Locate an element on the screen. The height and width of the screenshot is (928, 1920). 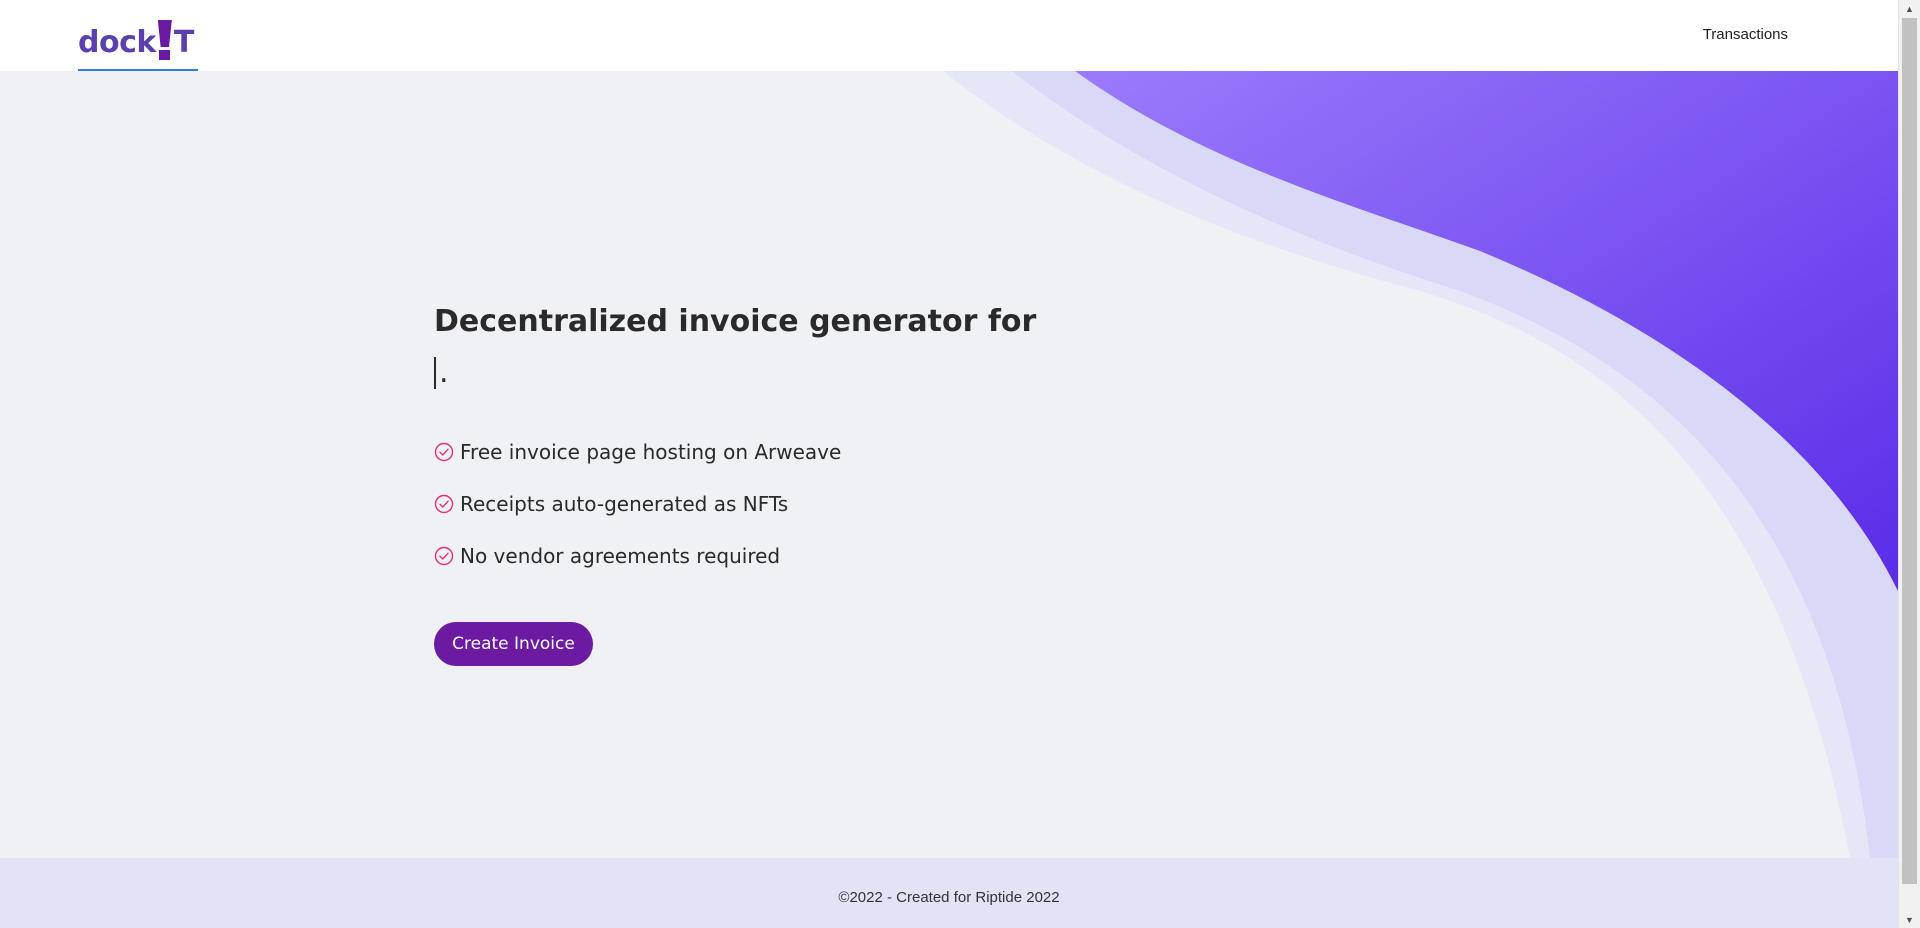
typed-text: . is located at coordinates (735, 373).